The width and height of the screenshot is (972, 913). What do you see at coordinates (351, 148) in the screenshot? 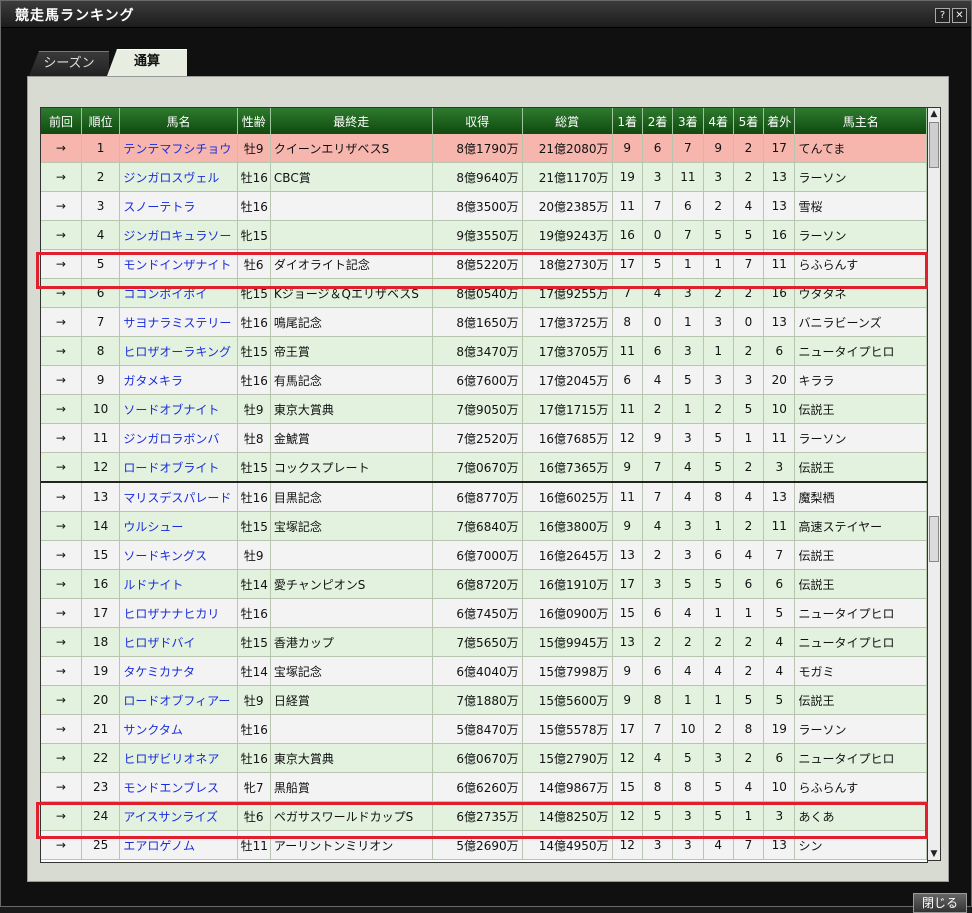
I see `table-cell: クイーンエリザベスS` at bounding box center [351, 148].